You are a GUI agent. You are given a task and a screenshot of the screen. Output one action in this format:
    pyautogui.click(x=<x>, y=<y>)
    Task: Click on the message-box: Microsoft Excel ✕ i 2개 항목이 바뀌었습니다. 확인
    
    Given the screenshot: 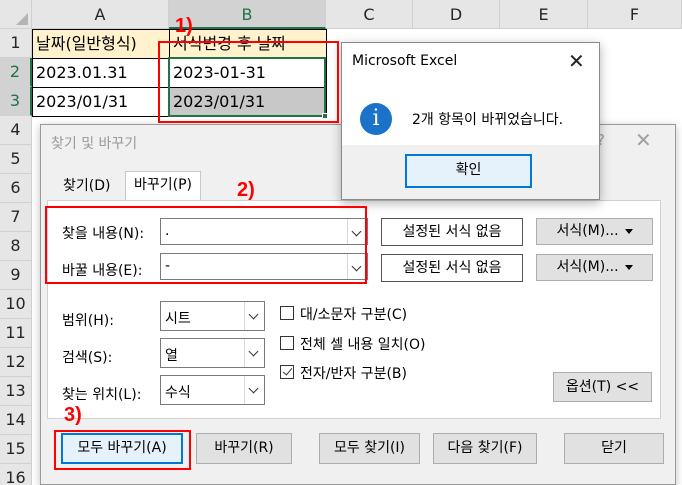 What is the action you would take?
    pyautogui.click(x=470, y=121)
    